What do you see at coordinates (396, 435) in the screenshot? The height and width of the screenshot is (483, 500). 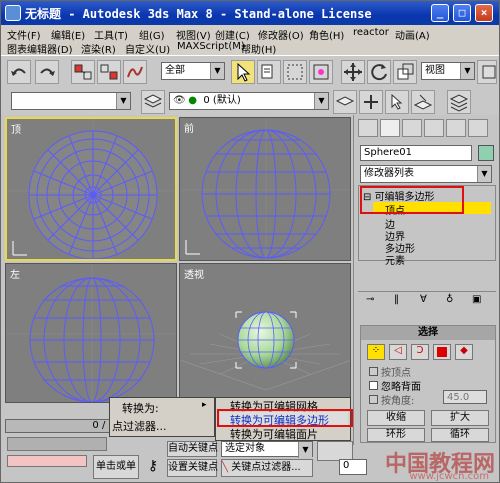 I see `ring-button: 环形` at bounding box center [396, 435].